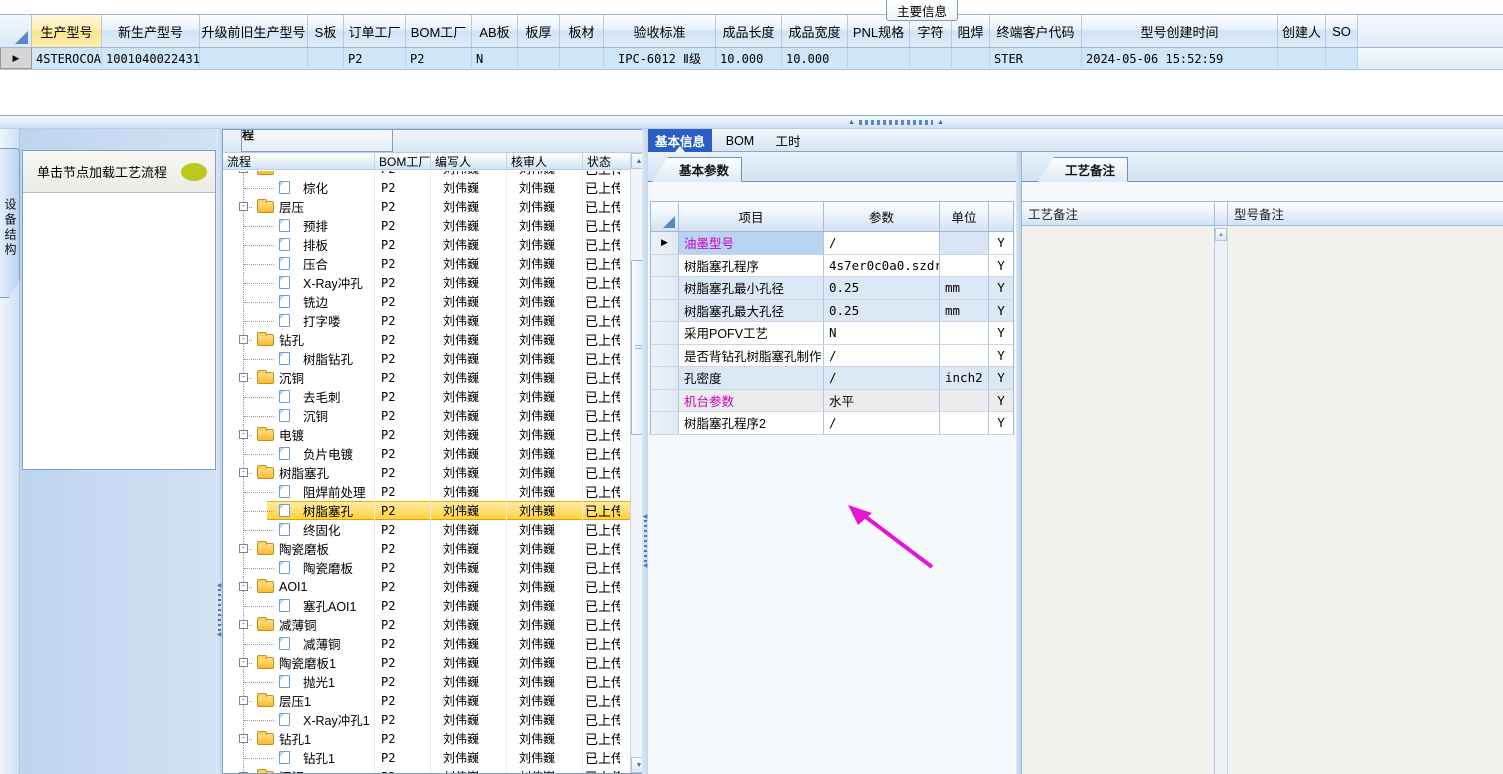 The width and height of the screenshot is (1503, 774). I want to click on subtab-basic-params: 基本参数, so click(697, 169).